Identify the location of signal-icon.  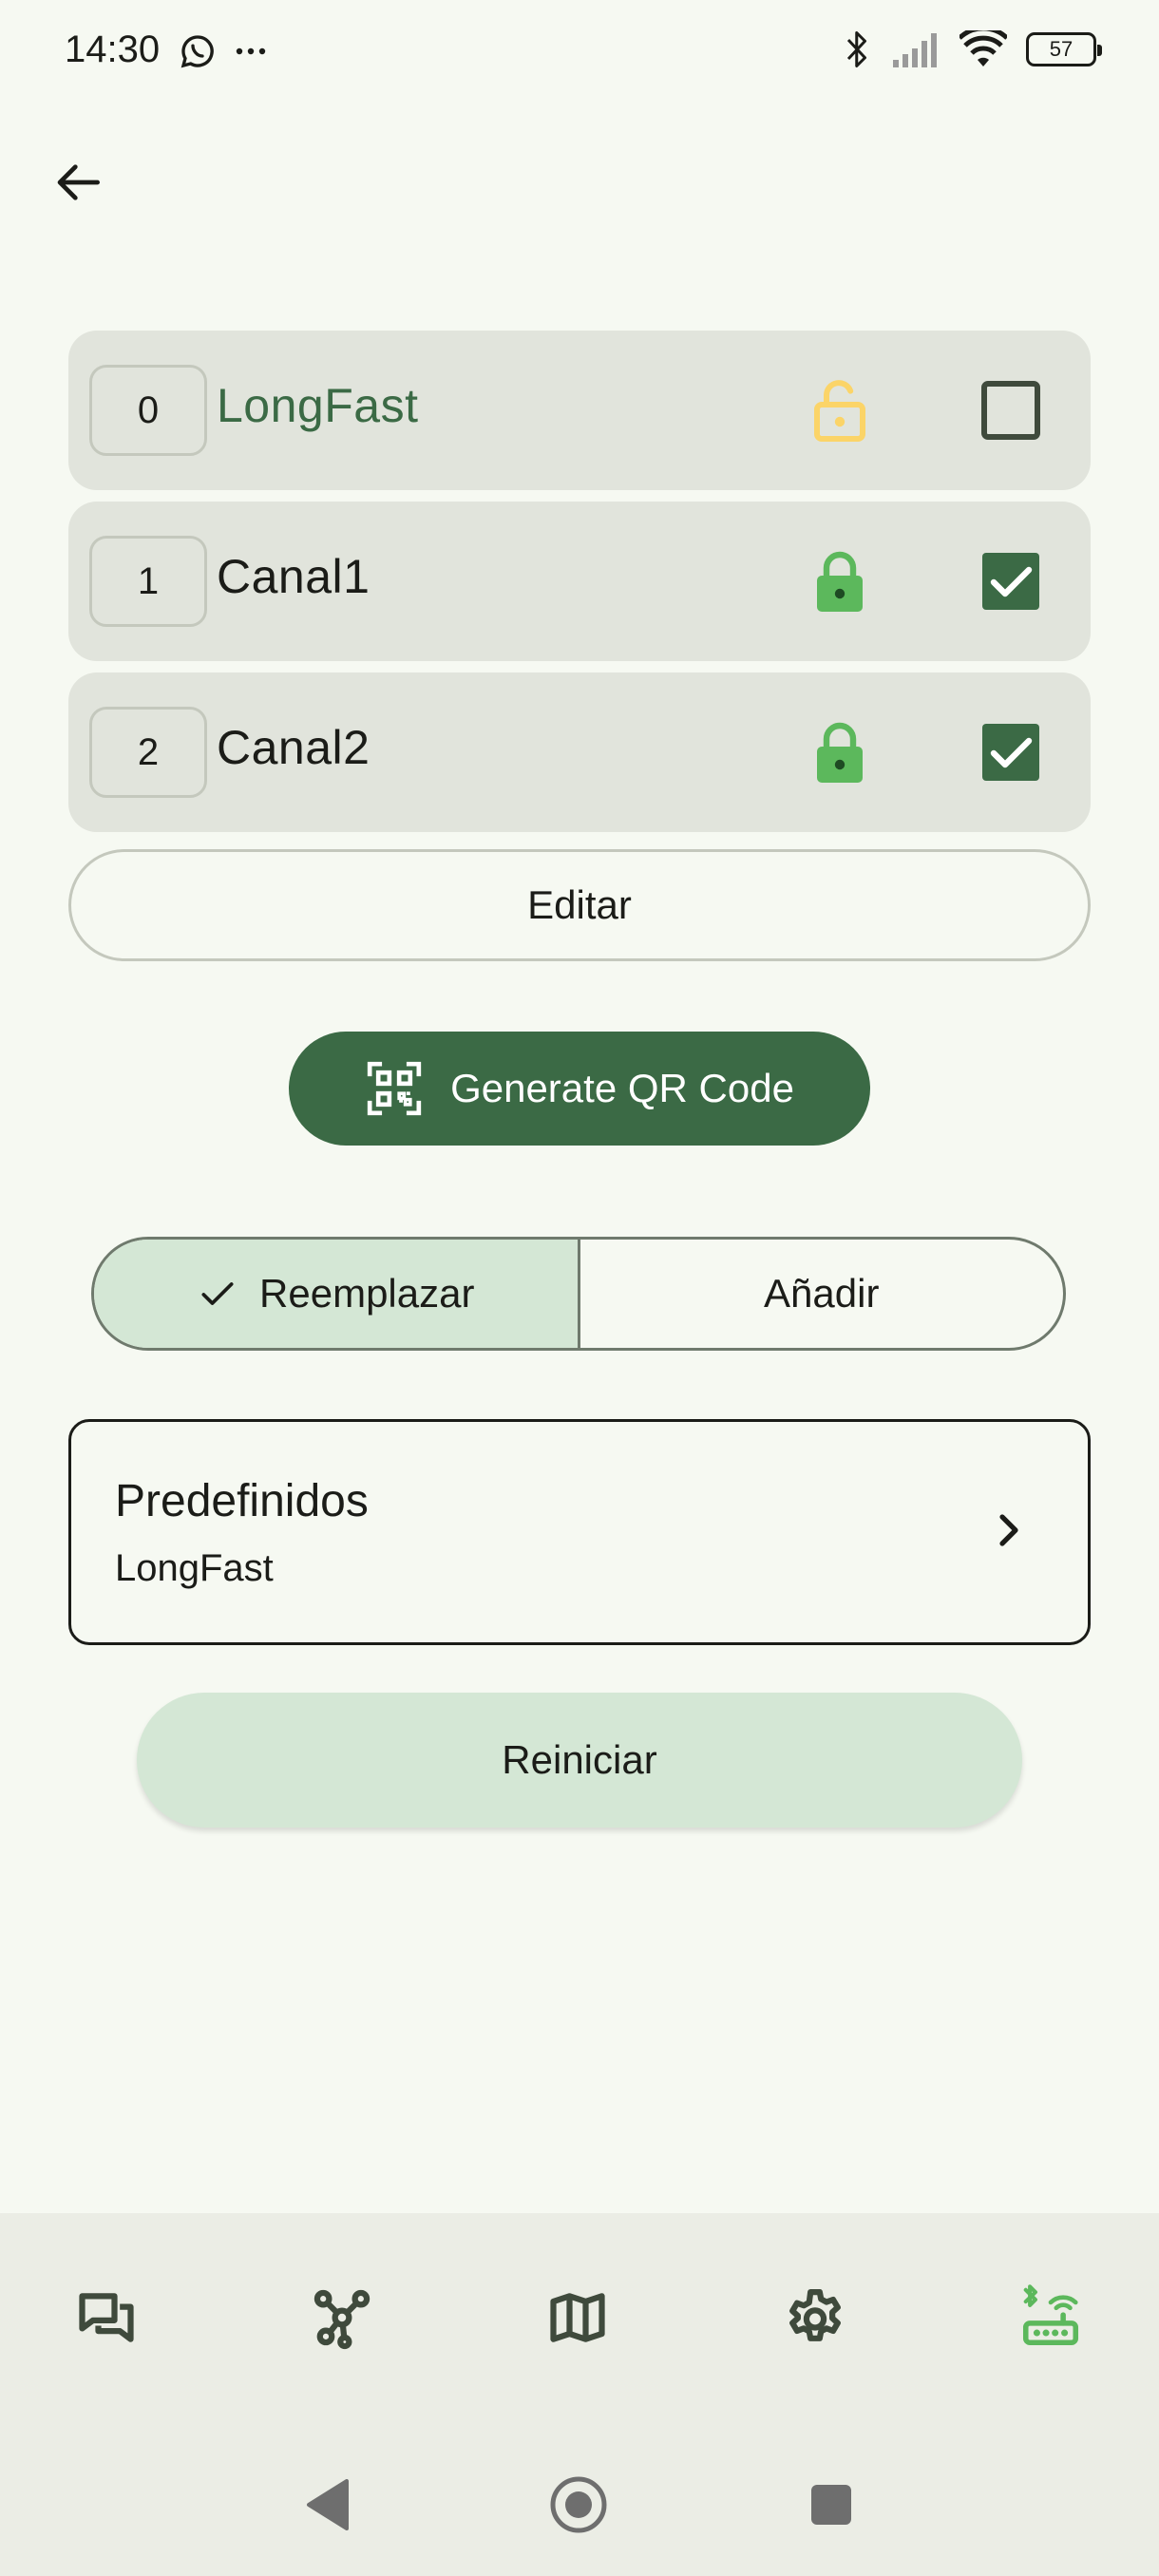
(915, 50).